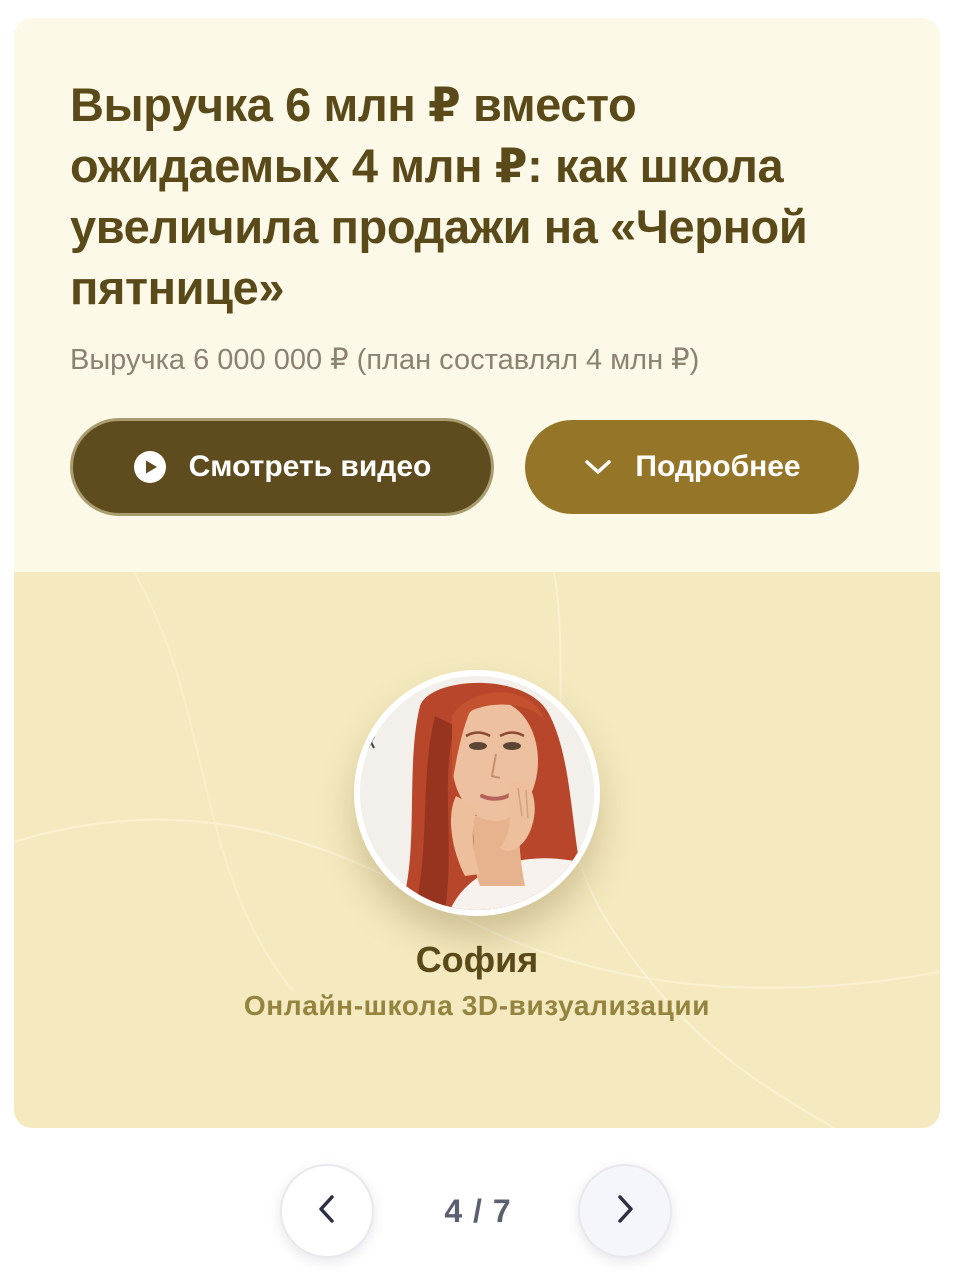  Describe the element at coordinates (718, 466) in the screenshot. I see `more-details-label: Подробнее` at that location.